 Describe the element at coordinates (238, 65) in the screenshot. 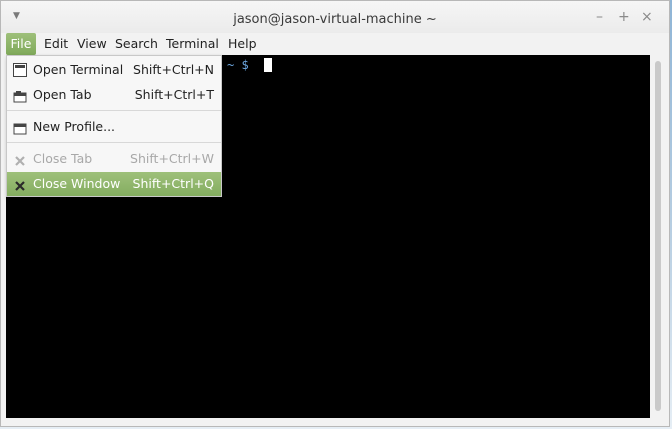

I see `shell-prompt: ~ $` at that location.